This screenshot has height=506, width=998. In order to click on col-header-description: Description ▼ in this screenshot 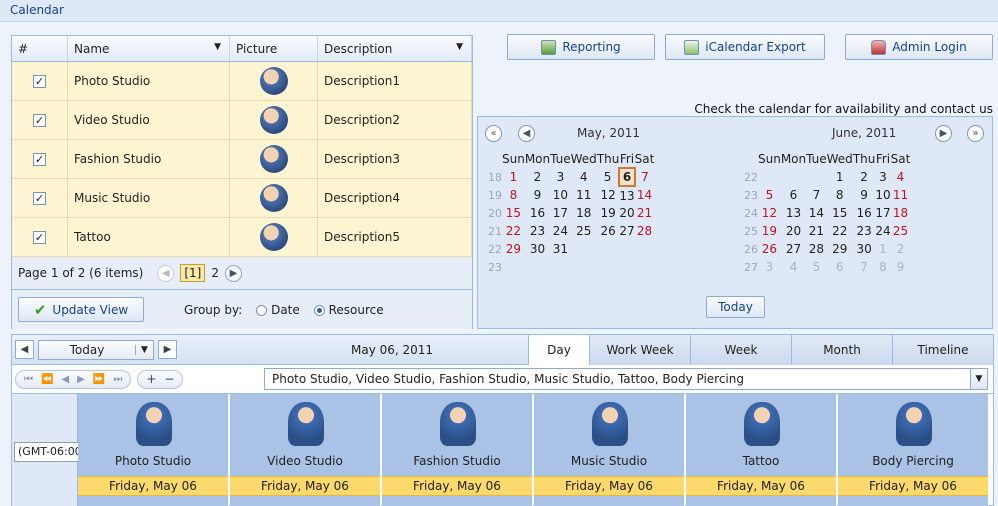, I will do `click(395, 48)`.